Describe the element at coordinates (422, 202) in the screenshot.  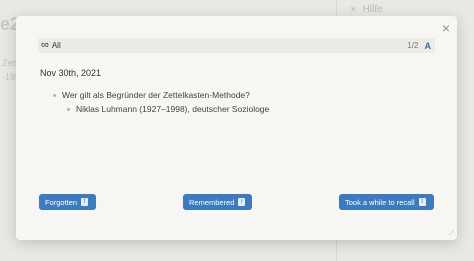
I see `shortcut-key-badge: t` at that location.